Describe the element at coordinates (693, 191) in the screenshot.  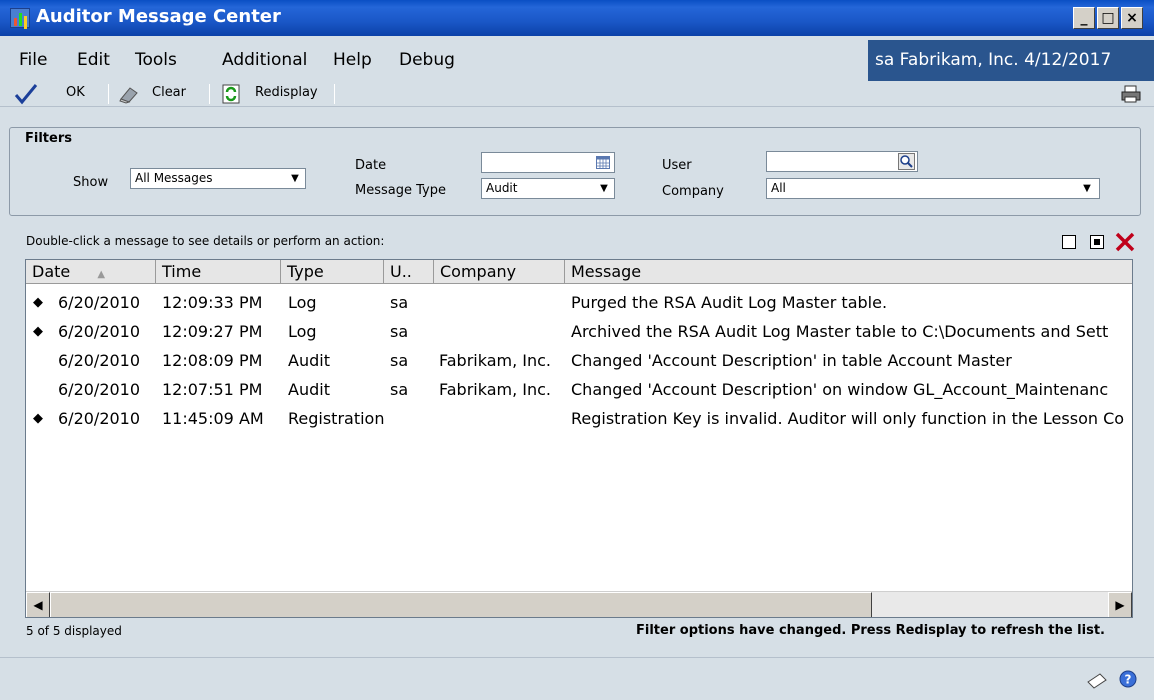
I see `company-label: Company` at that location.